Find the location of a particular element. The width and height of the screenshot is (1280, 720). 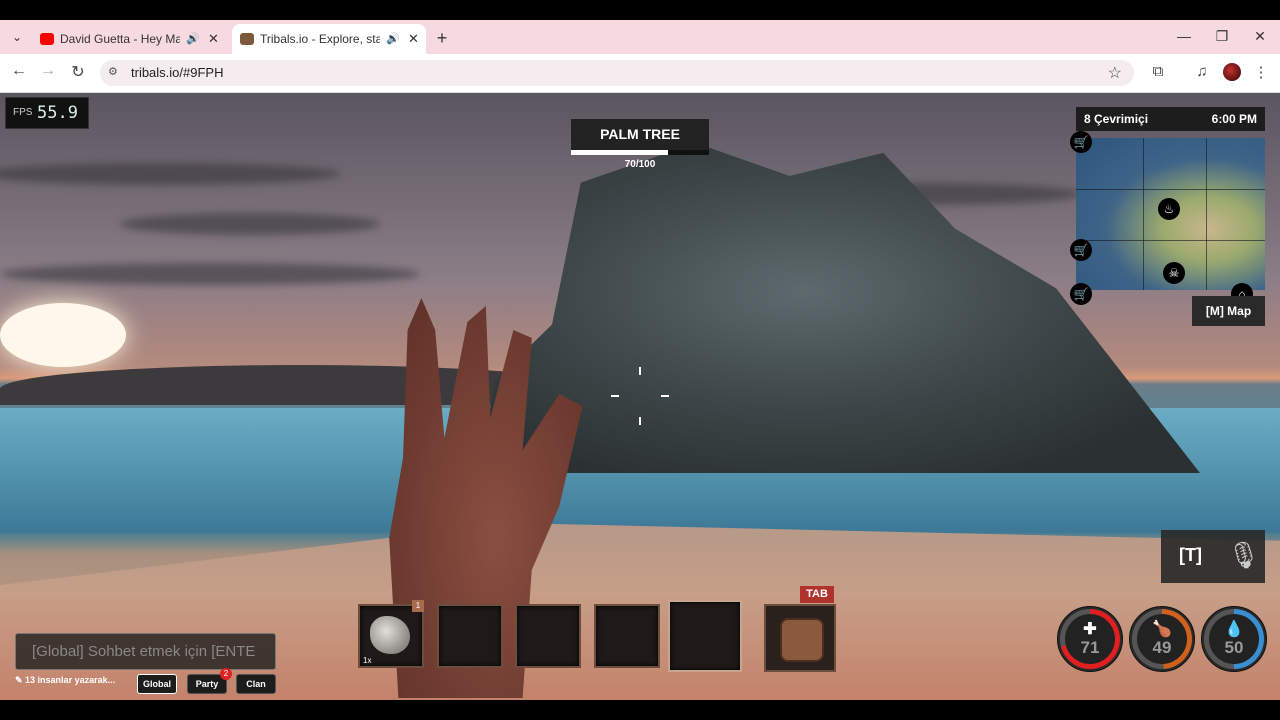

skull-icon: ☠ is located at coordinates (1174, 273).